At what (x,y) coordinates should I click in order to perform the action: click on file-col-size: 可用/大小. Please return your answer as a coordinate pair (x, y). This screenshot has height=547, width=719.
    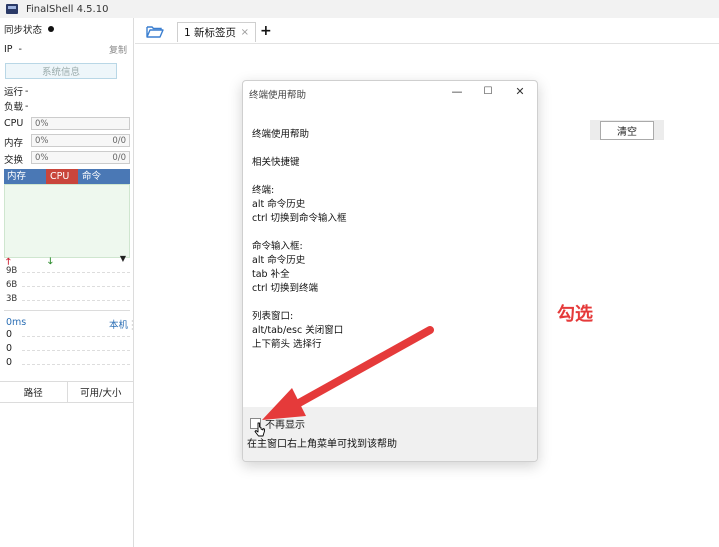
    Looking at the image, I should click on (100, 392).